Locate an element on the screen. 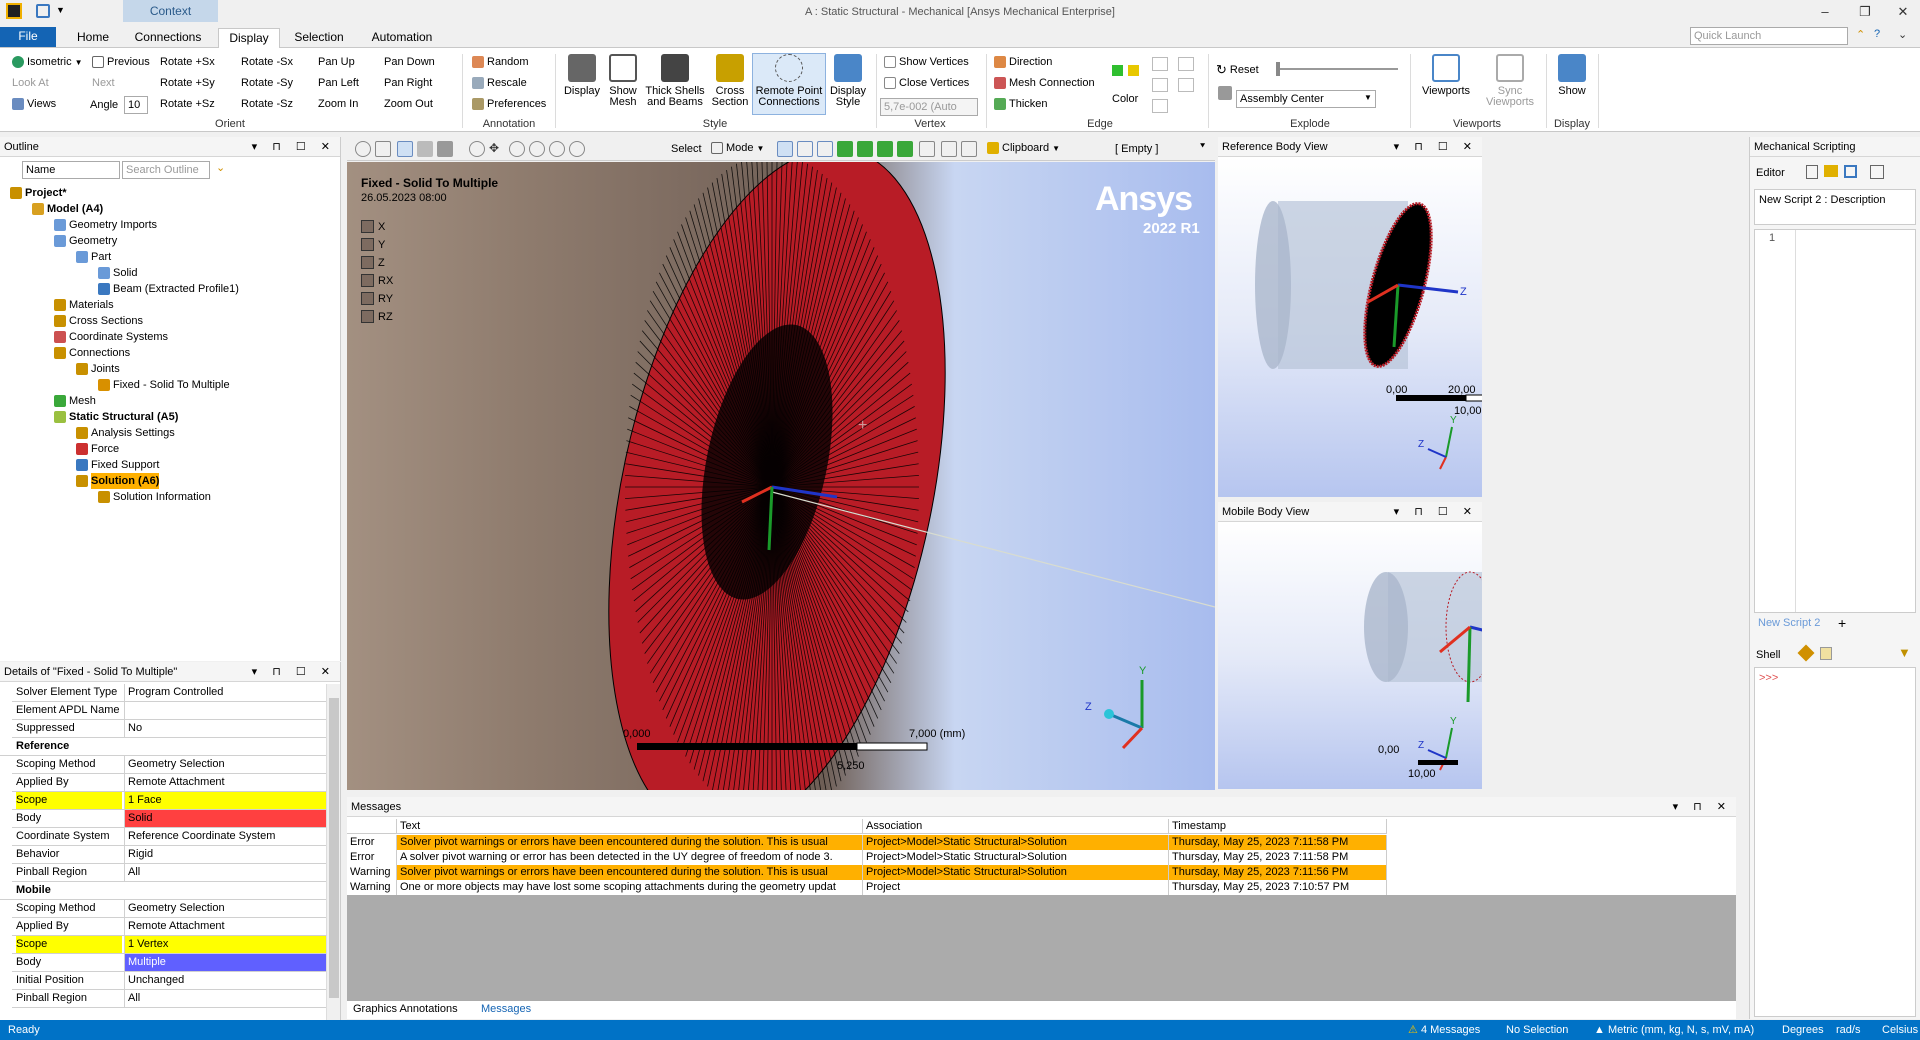  rotate-minus-sx-button: Rotate -Sx is located at coordinates (267, 62).